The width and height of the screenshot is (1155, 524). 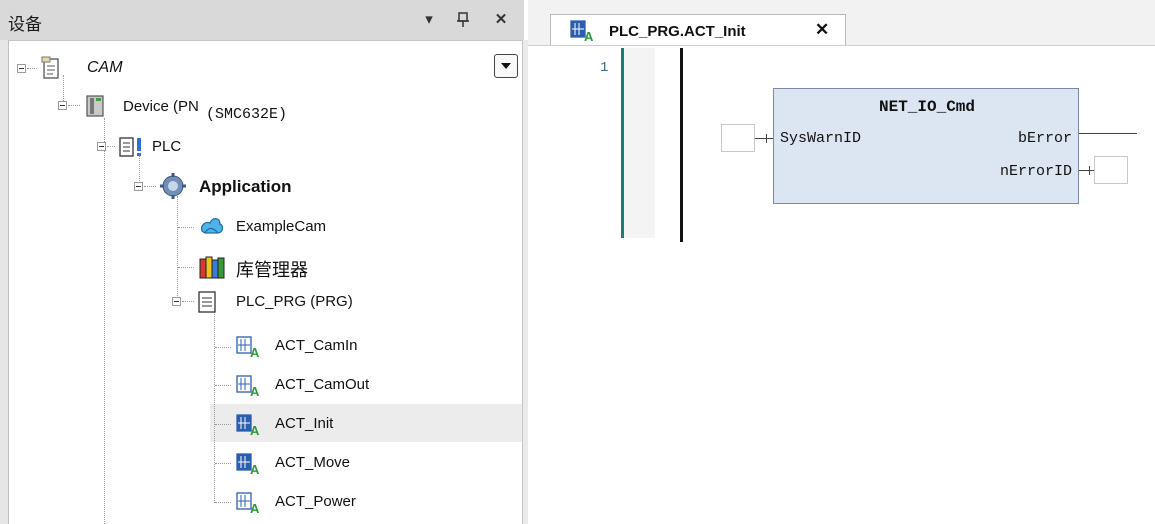 I want to click on tree-item-act-move: ACT_Move, so click(x=312, y=462).